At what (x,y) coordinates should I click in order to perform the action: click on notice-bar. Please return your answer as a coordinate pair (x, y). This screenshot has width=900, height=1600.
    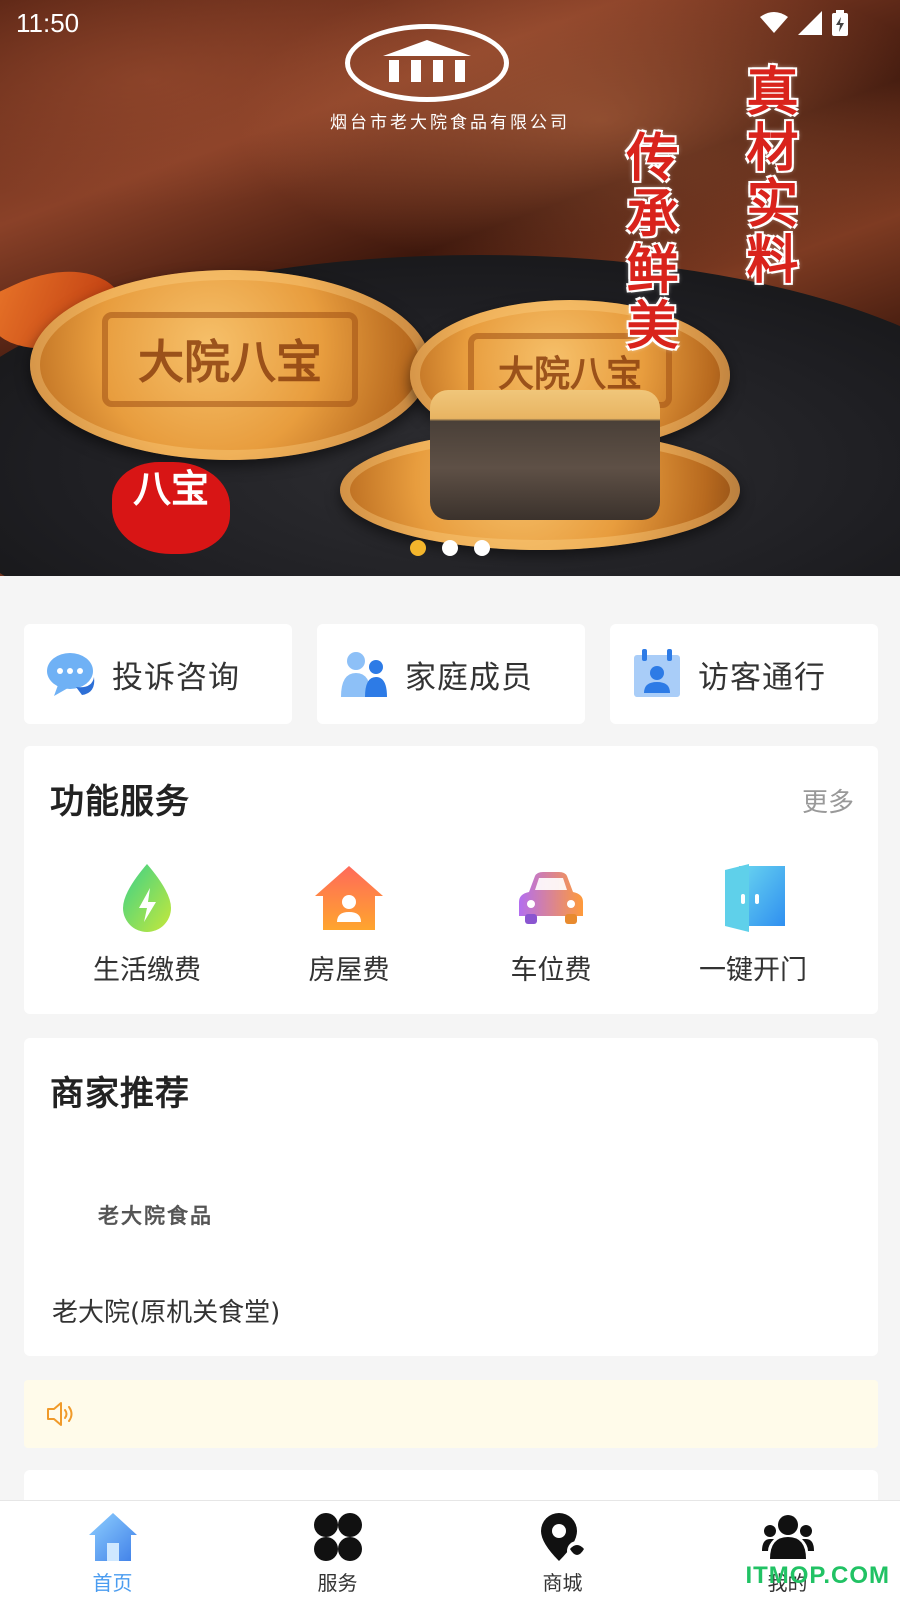
    Looking at the image, I should click on (451, 1414).